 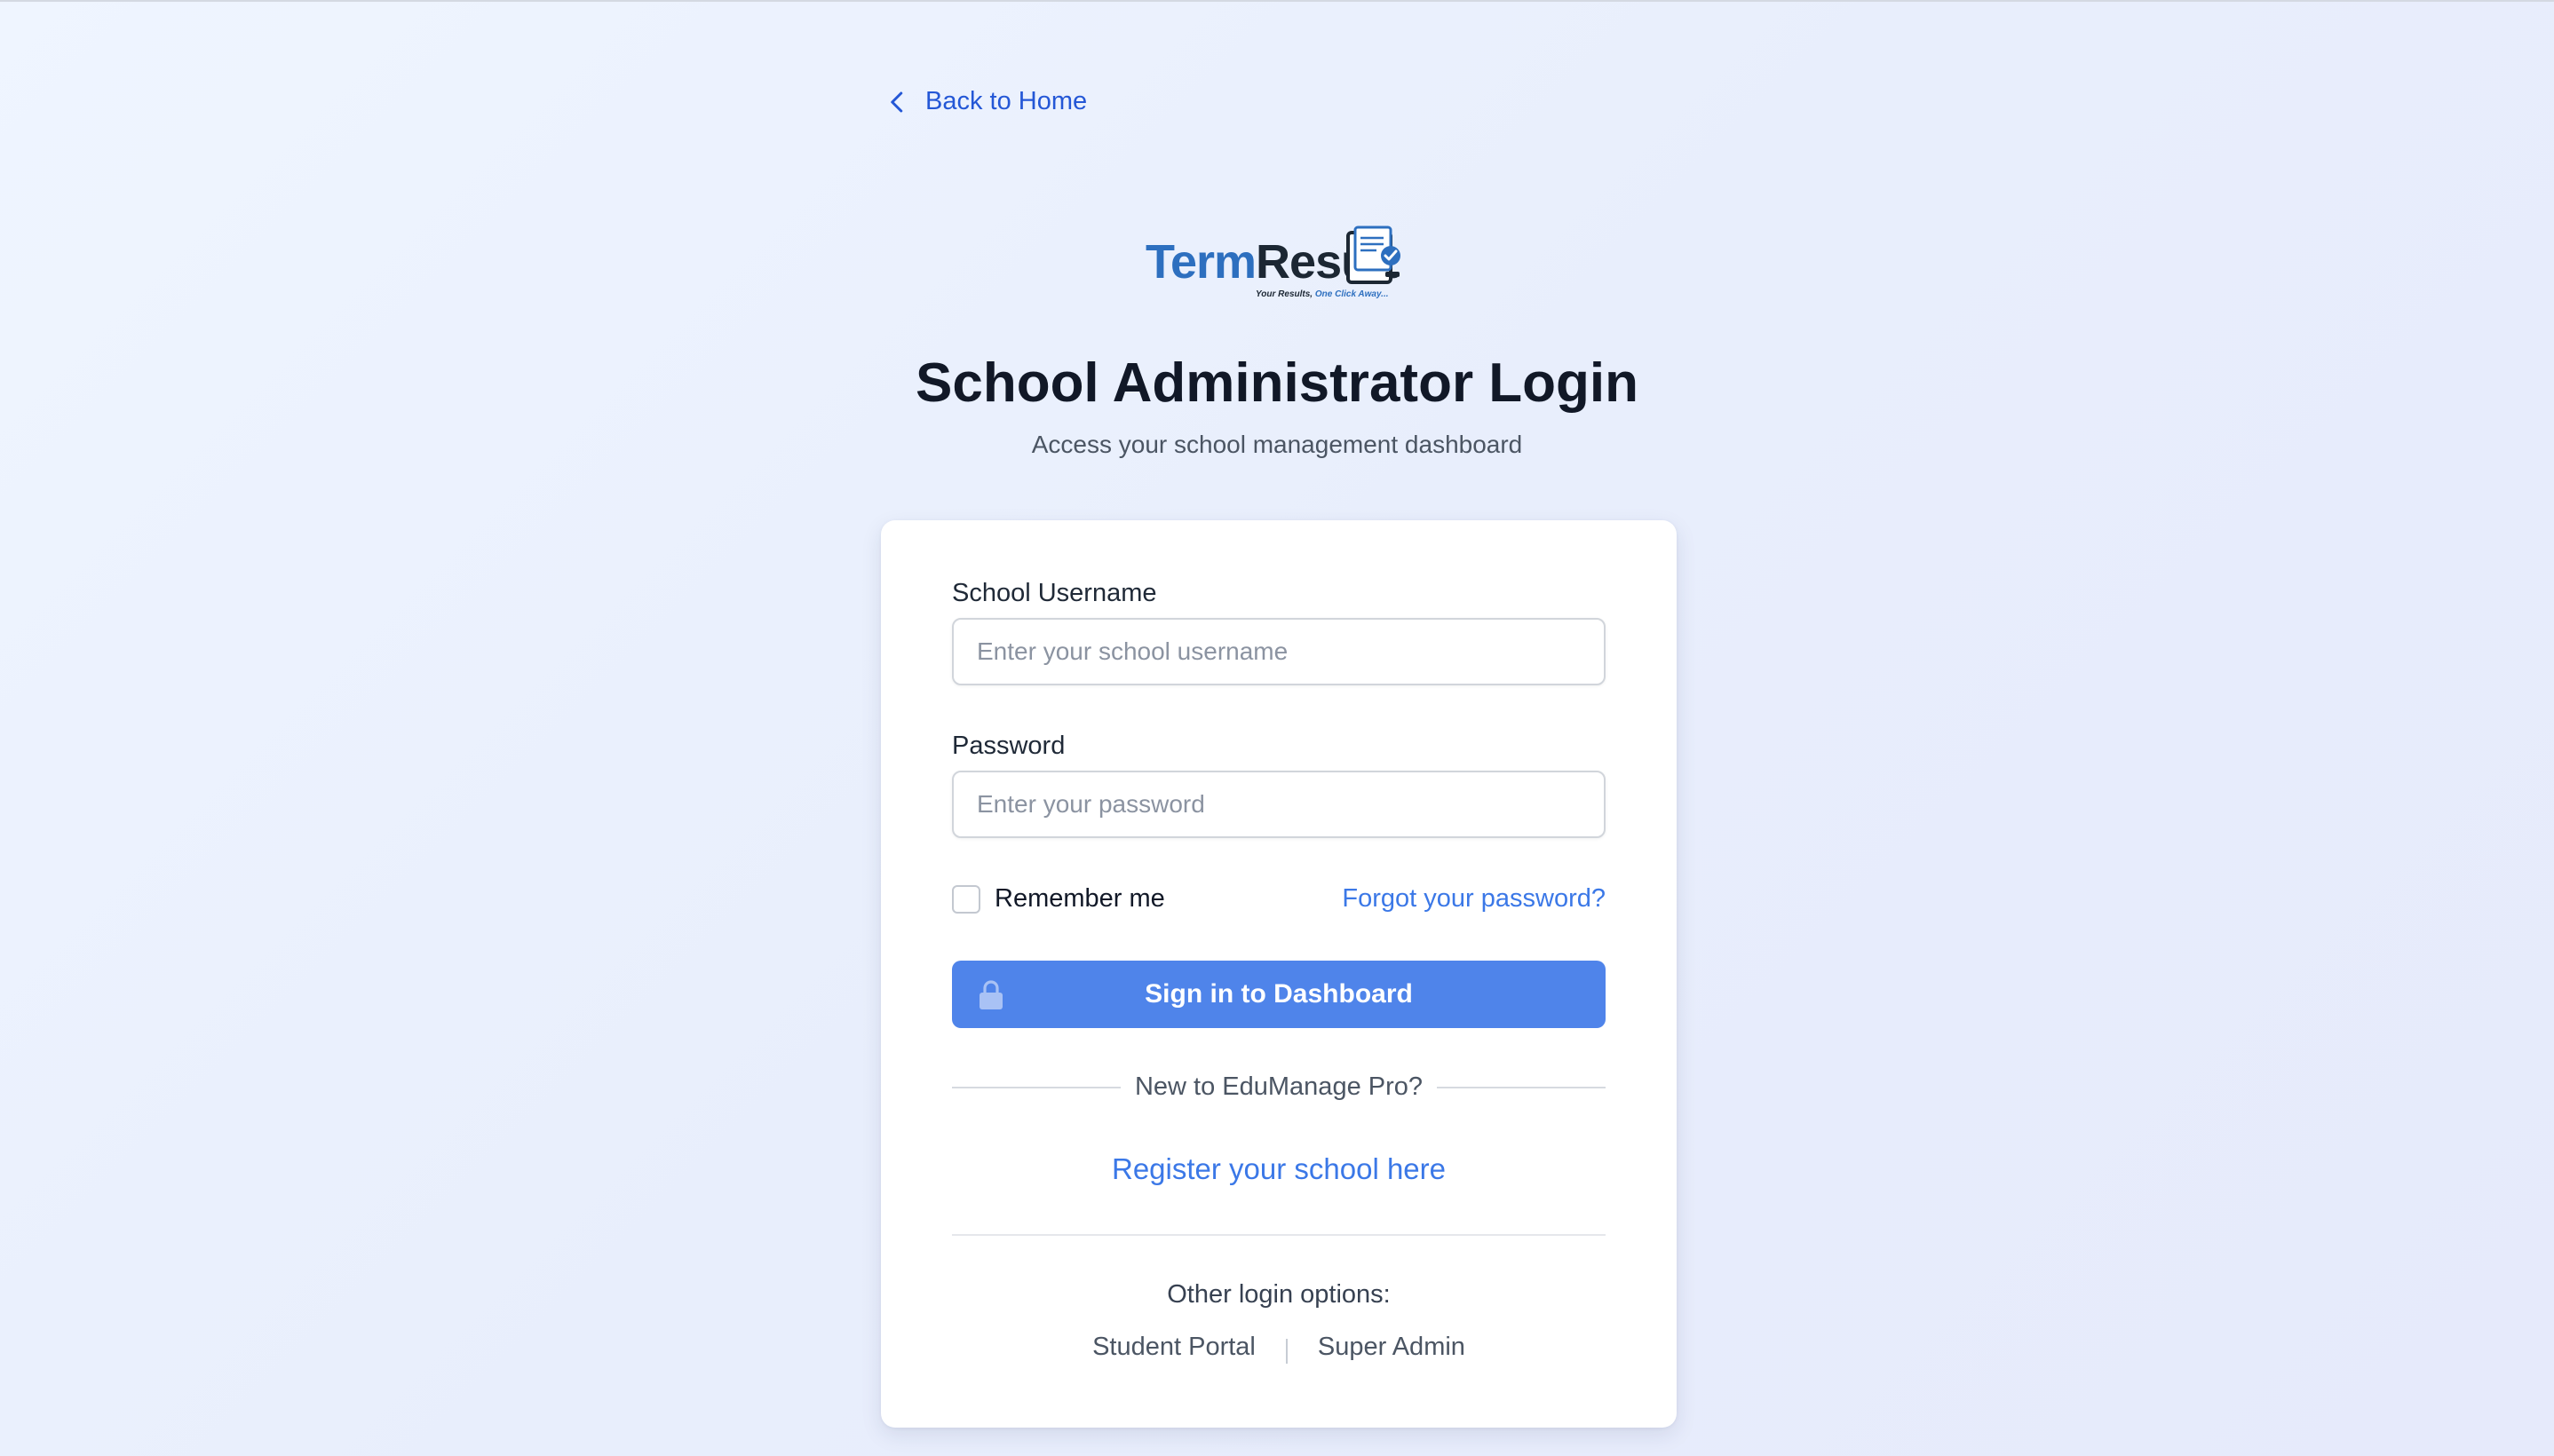 I want to click on remember-me-checkbox: Remember me, so click(x=1059, y=899).